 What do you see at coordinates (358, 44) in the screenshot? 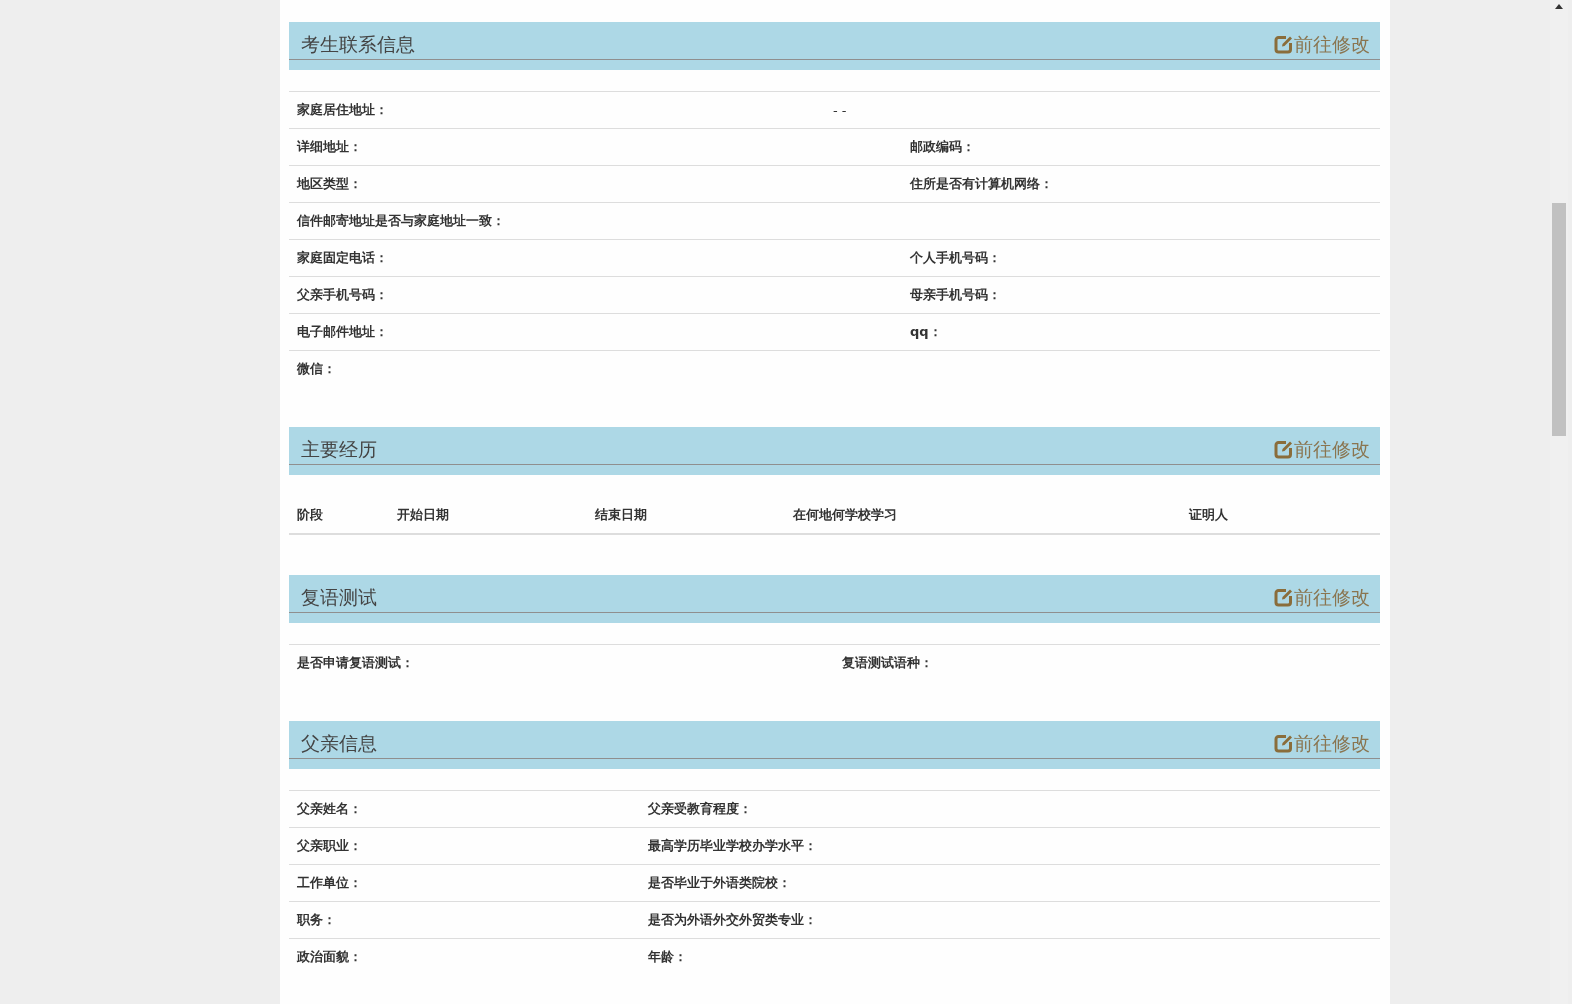
I see `section-title: 考生联系信息` at bounding box center [358, 44].